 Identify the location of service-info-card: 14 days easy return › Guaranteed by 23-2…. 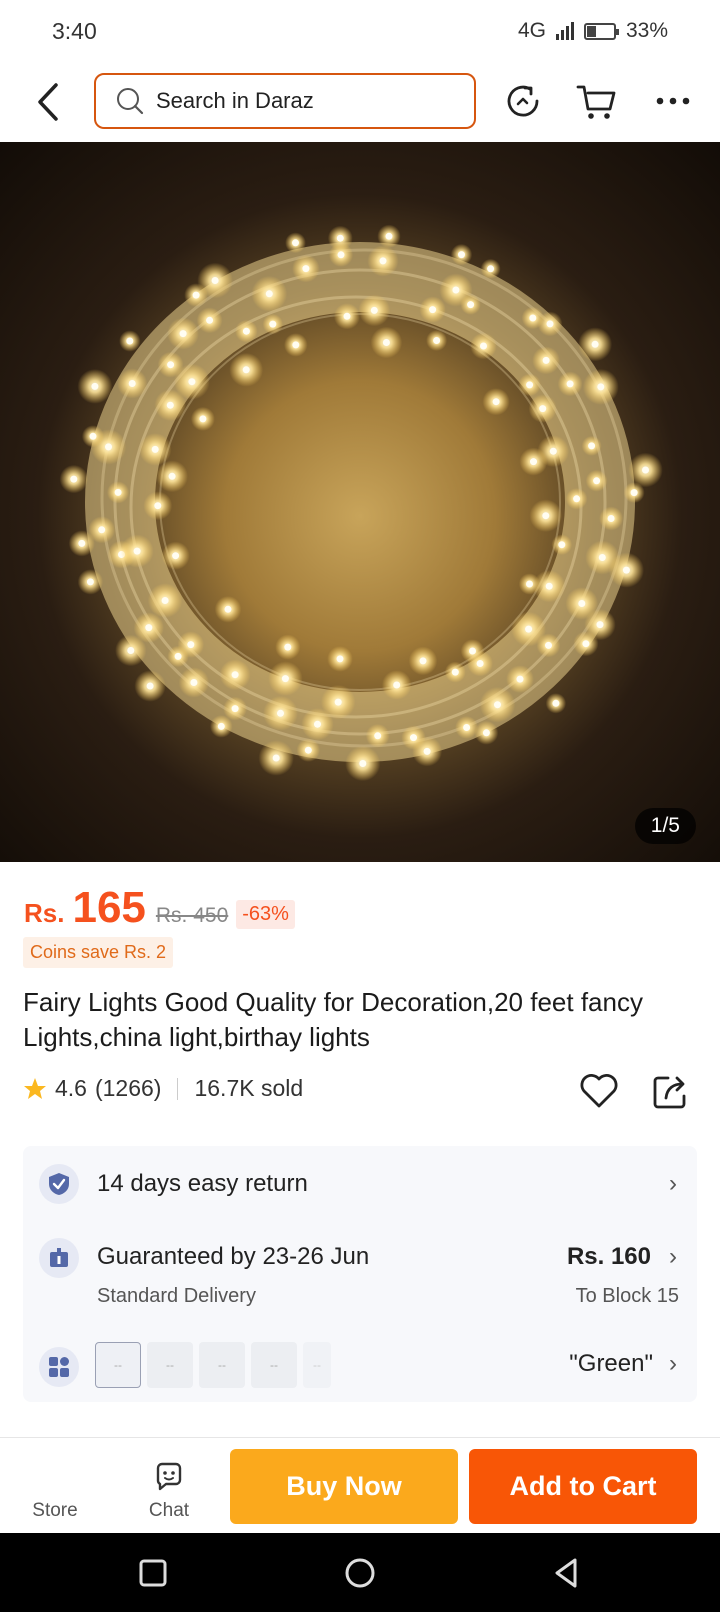
(360, 1274).